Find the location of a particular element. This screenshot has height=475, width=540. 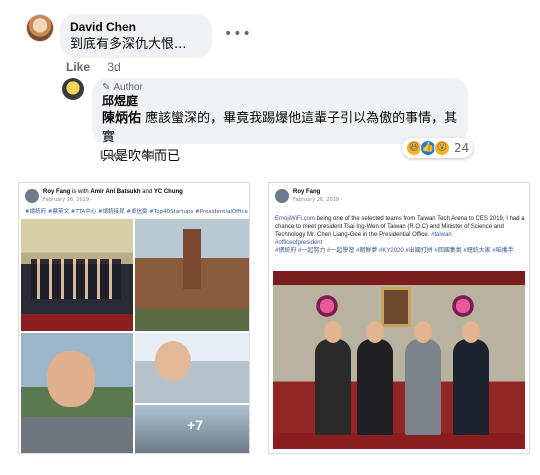

comment: David Chen 到底有多深仇大恨... ••• Like 3d is located at coordinates (266, 44).